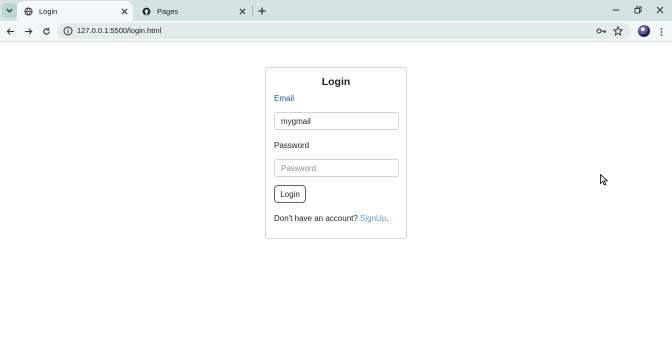  I want to click on minimize-button, so click(616, 10).